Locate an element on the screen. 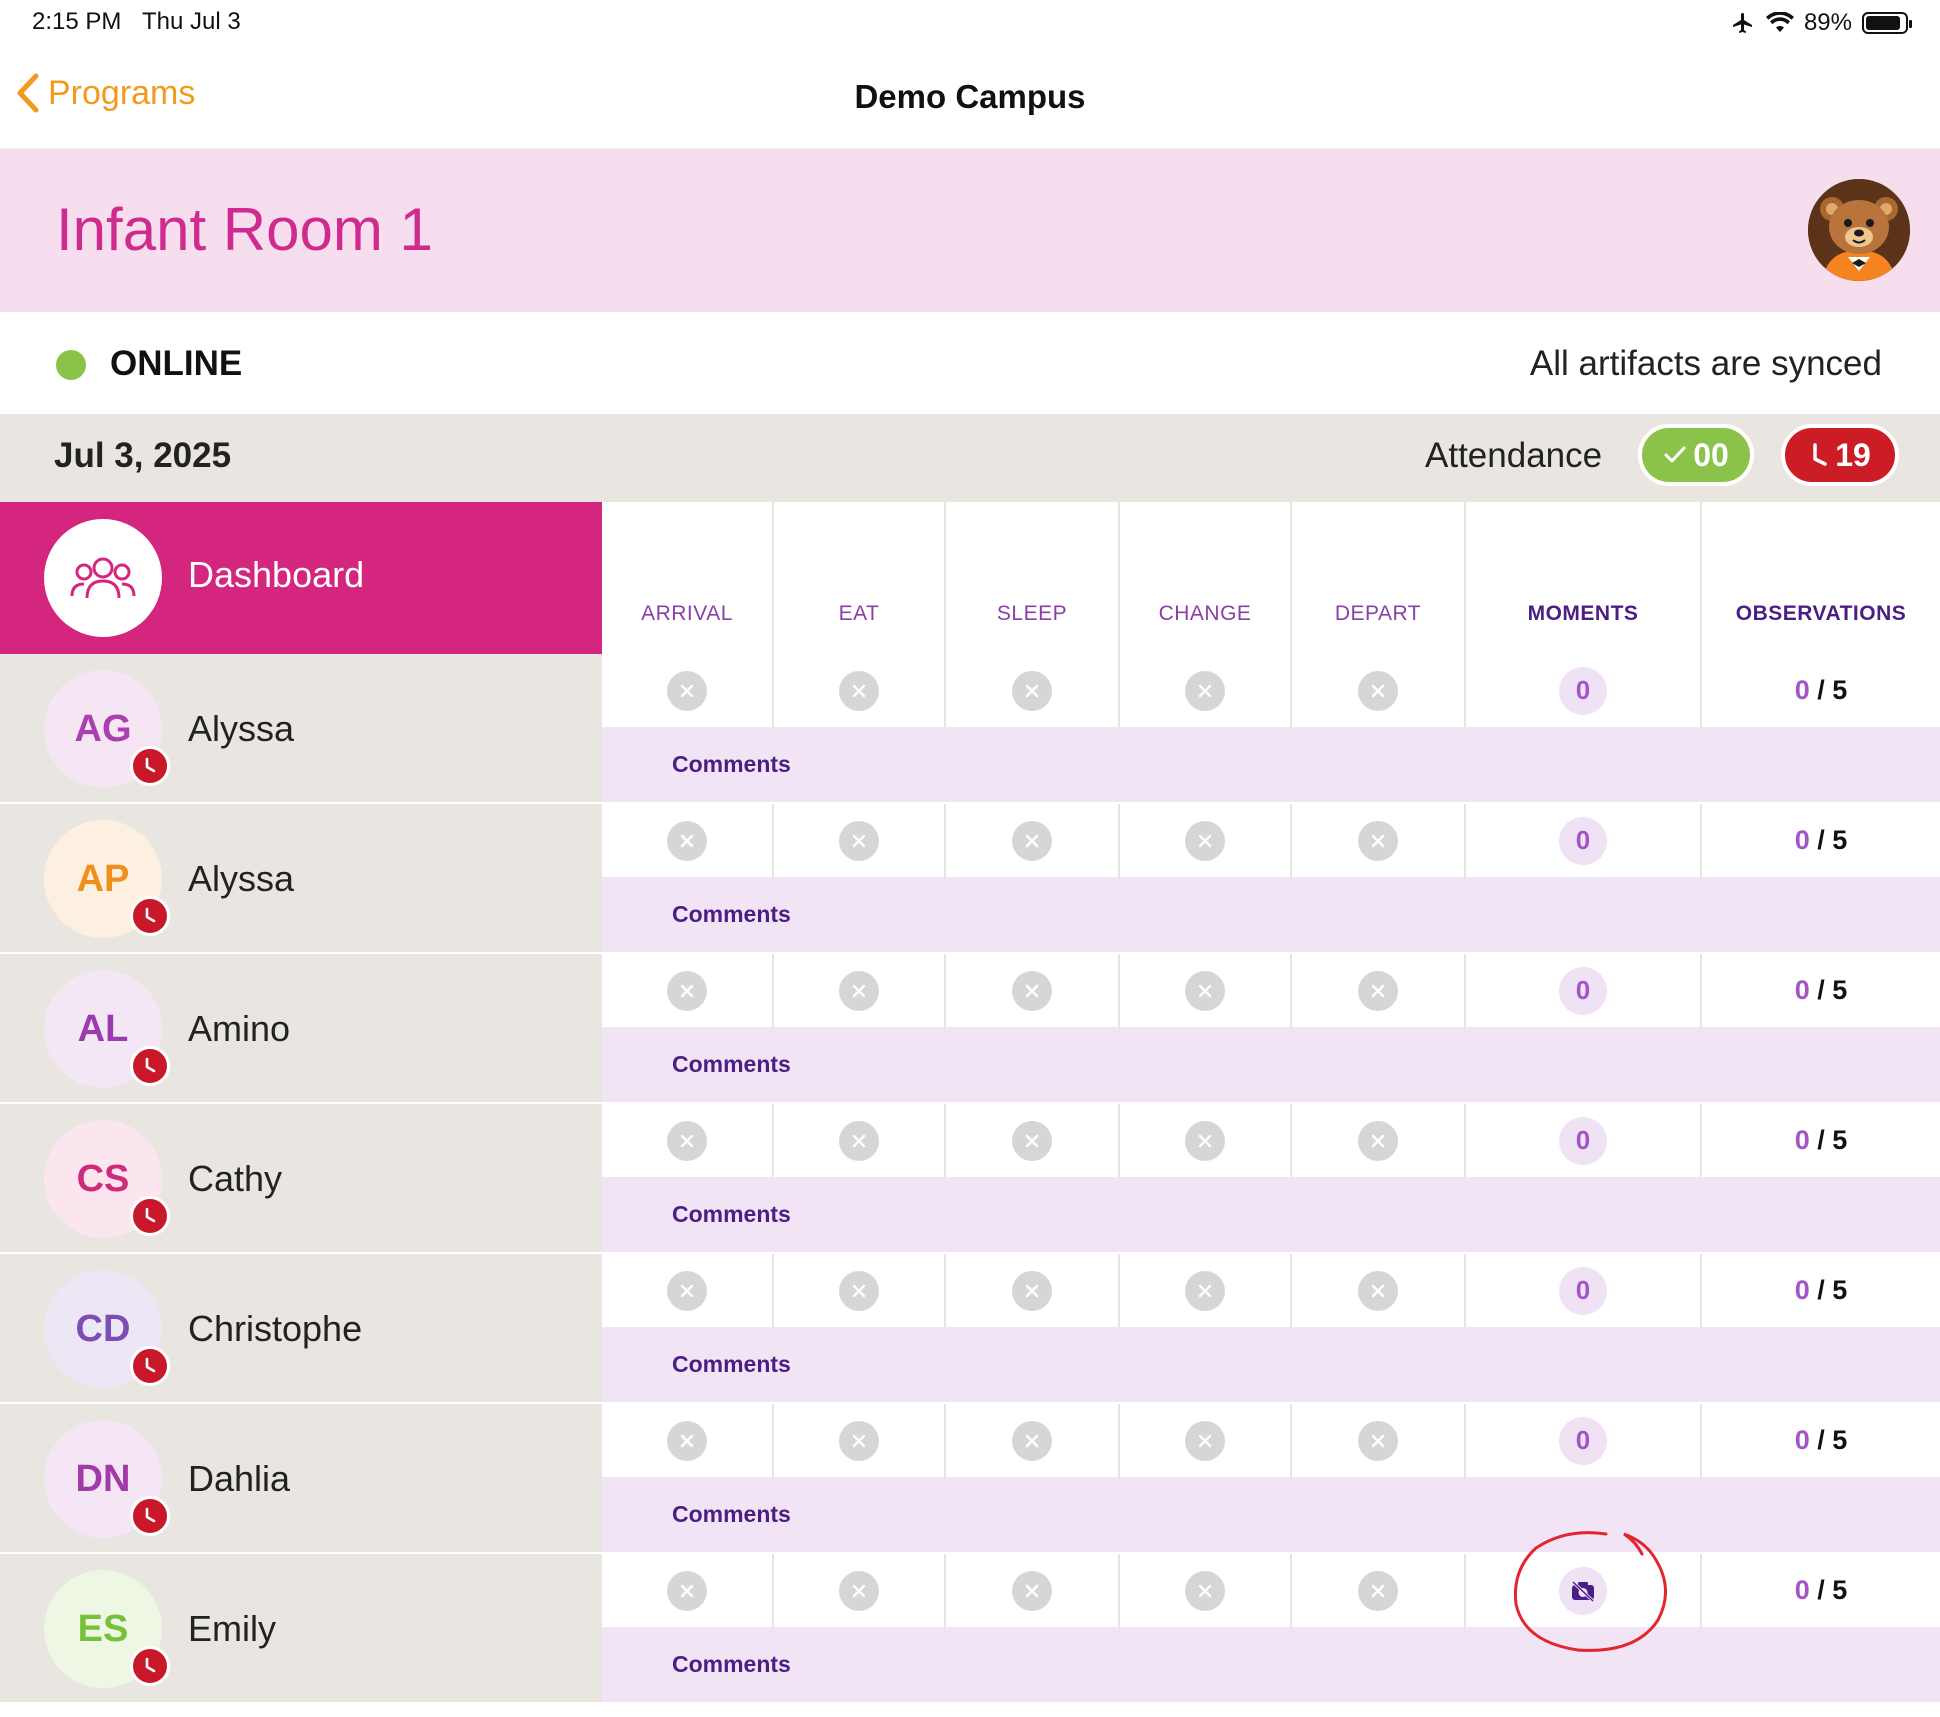 This screenshot has height=1717, width=1940. column-header-eat: EAT is located at coordinates (860, 578).